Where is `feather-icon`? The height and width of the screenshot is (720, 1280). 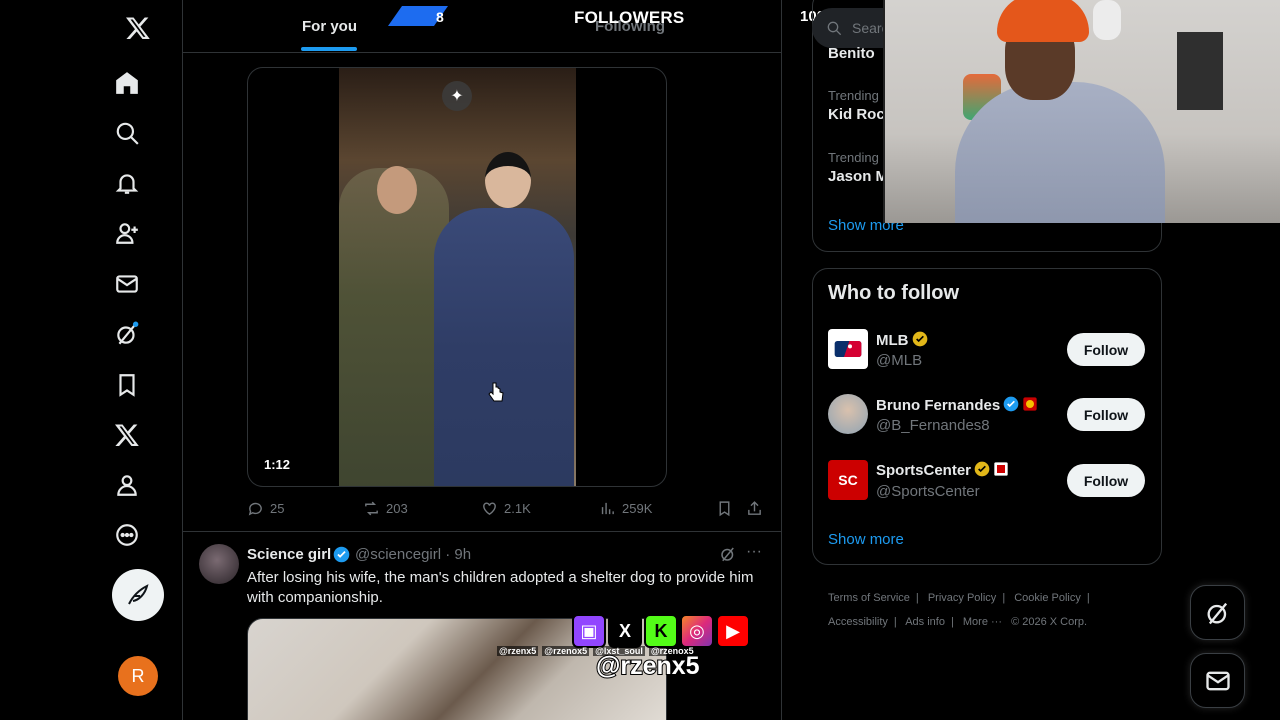 feather-icon is located at coordinates (138, 594).